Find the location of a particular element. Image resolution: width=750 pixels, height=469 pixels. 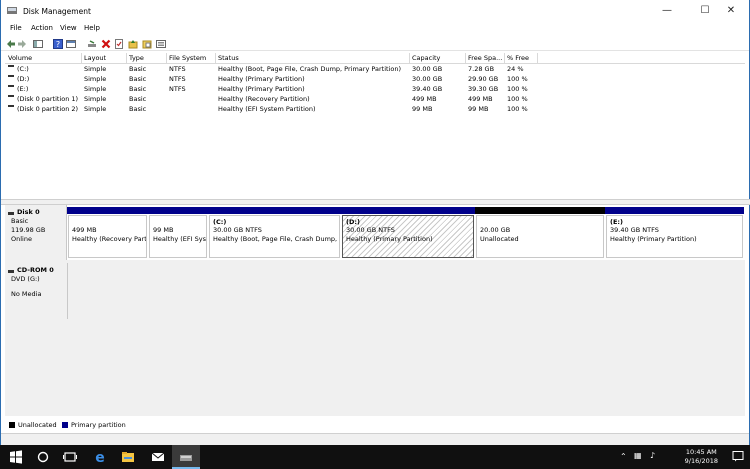

clock-date: 9/16/2018 is located at coordinates (701, 461).